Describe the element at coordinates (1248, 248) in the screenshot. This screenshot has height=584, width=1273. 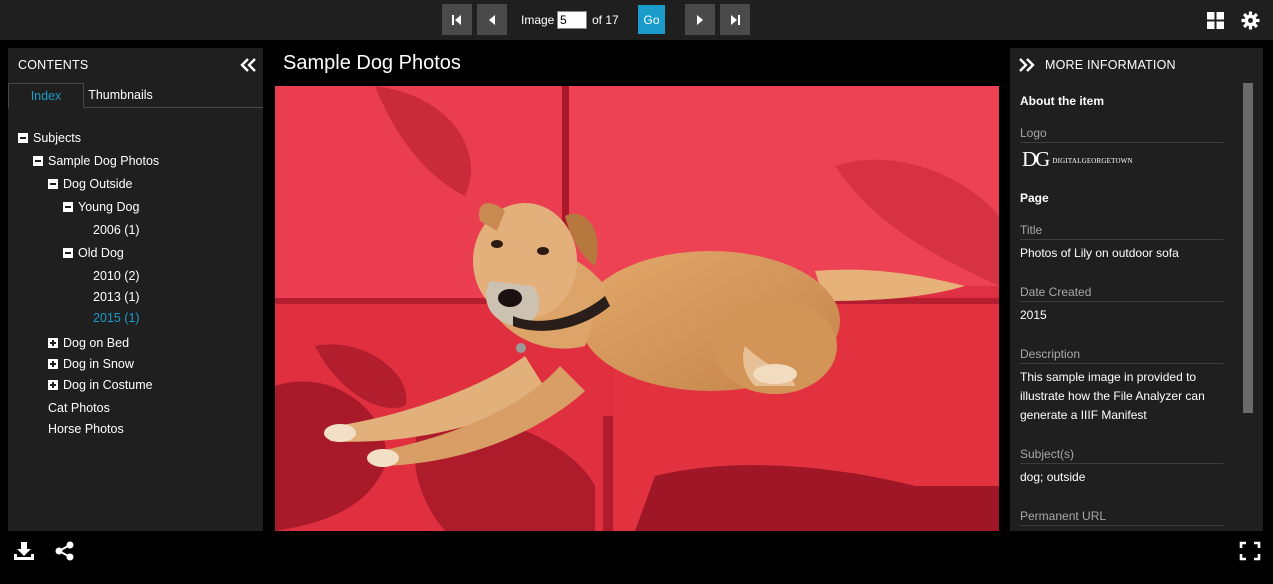
I see `metadata-scrollbar` at that location.